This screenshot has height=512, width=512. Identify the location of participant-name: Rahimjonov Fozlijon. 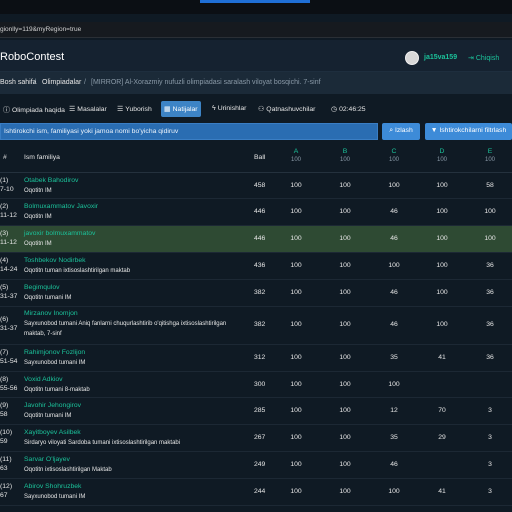
(136, 352).